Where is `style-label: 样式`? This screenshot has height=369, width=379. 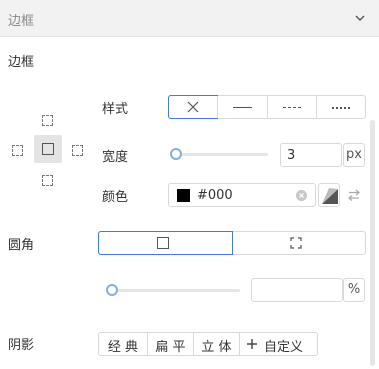
style-label: 样式 is located at coordinates (115, 109).